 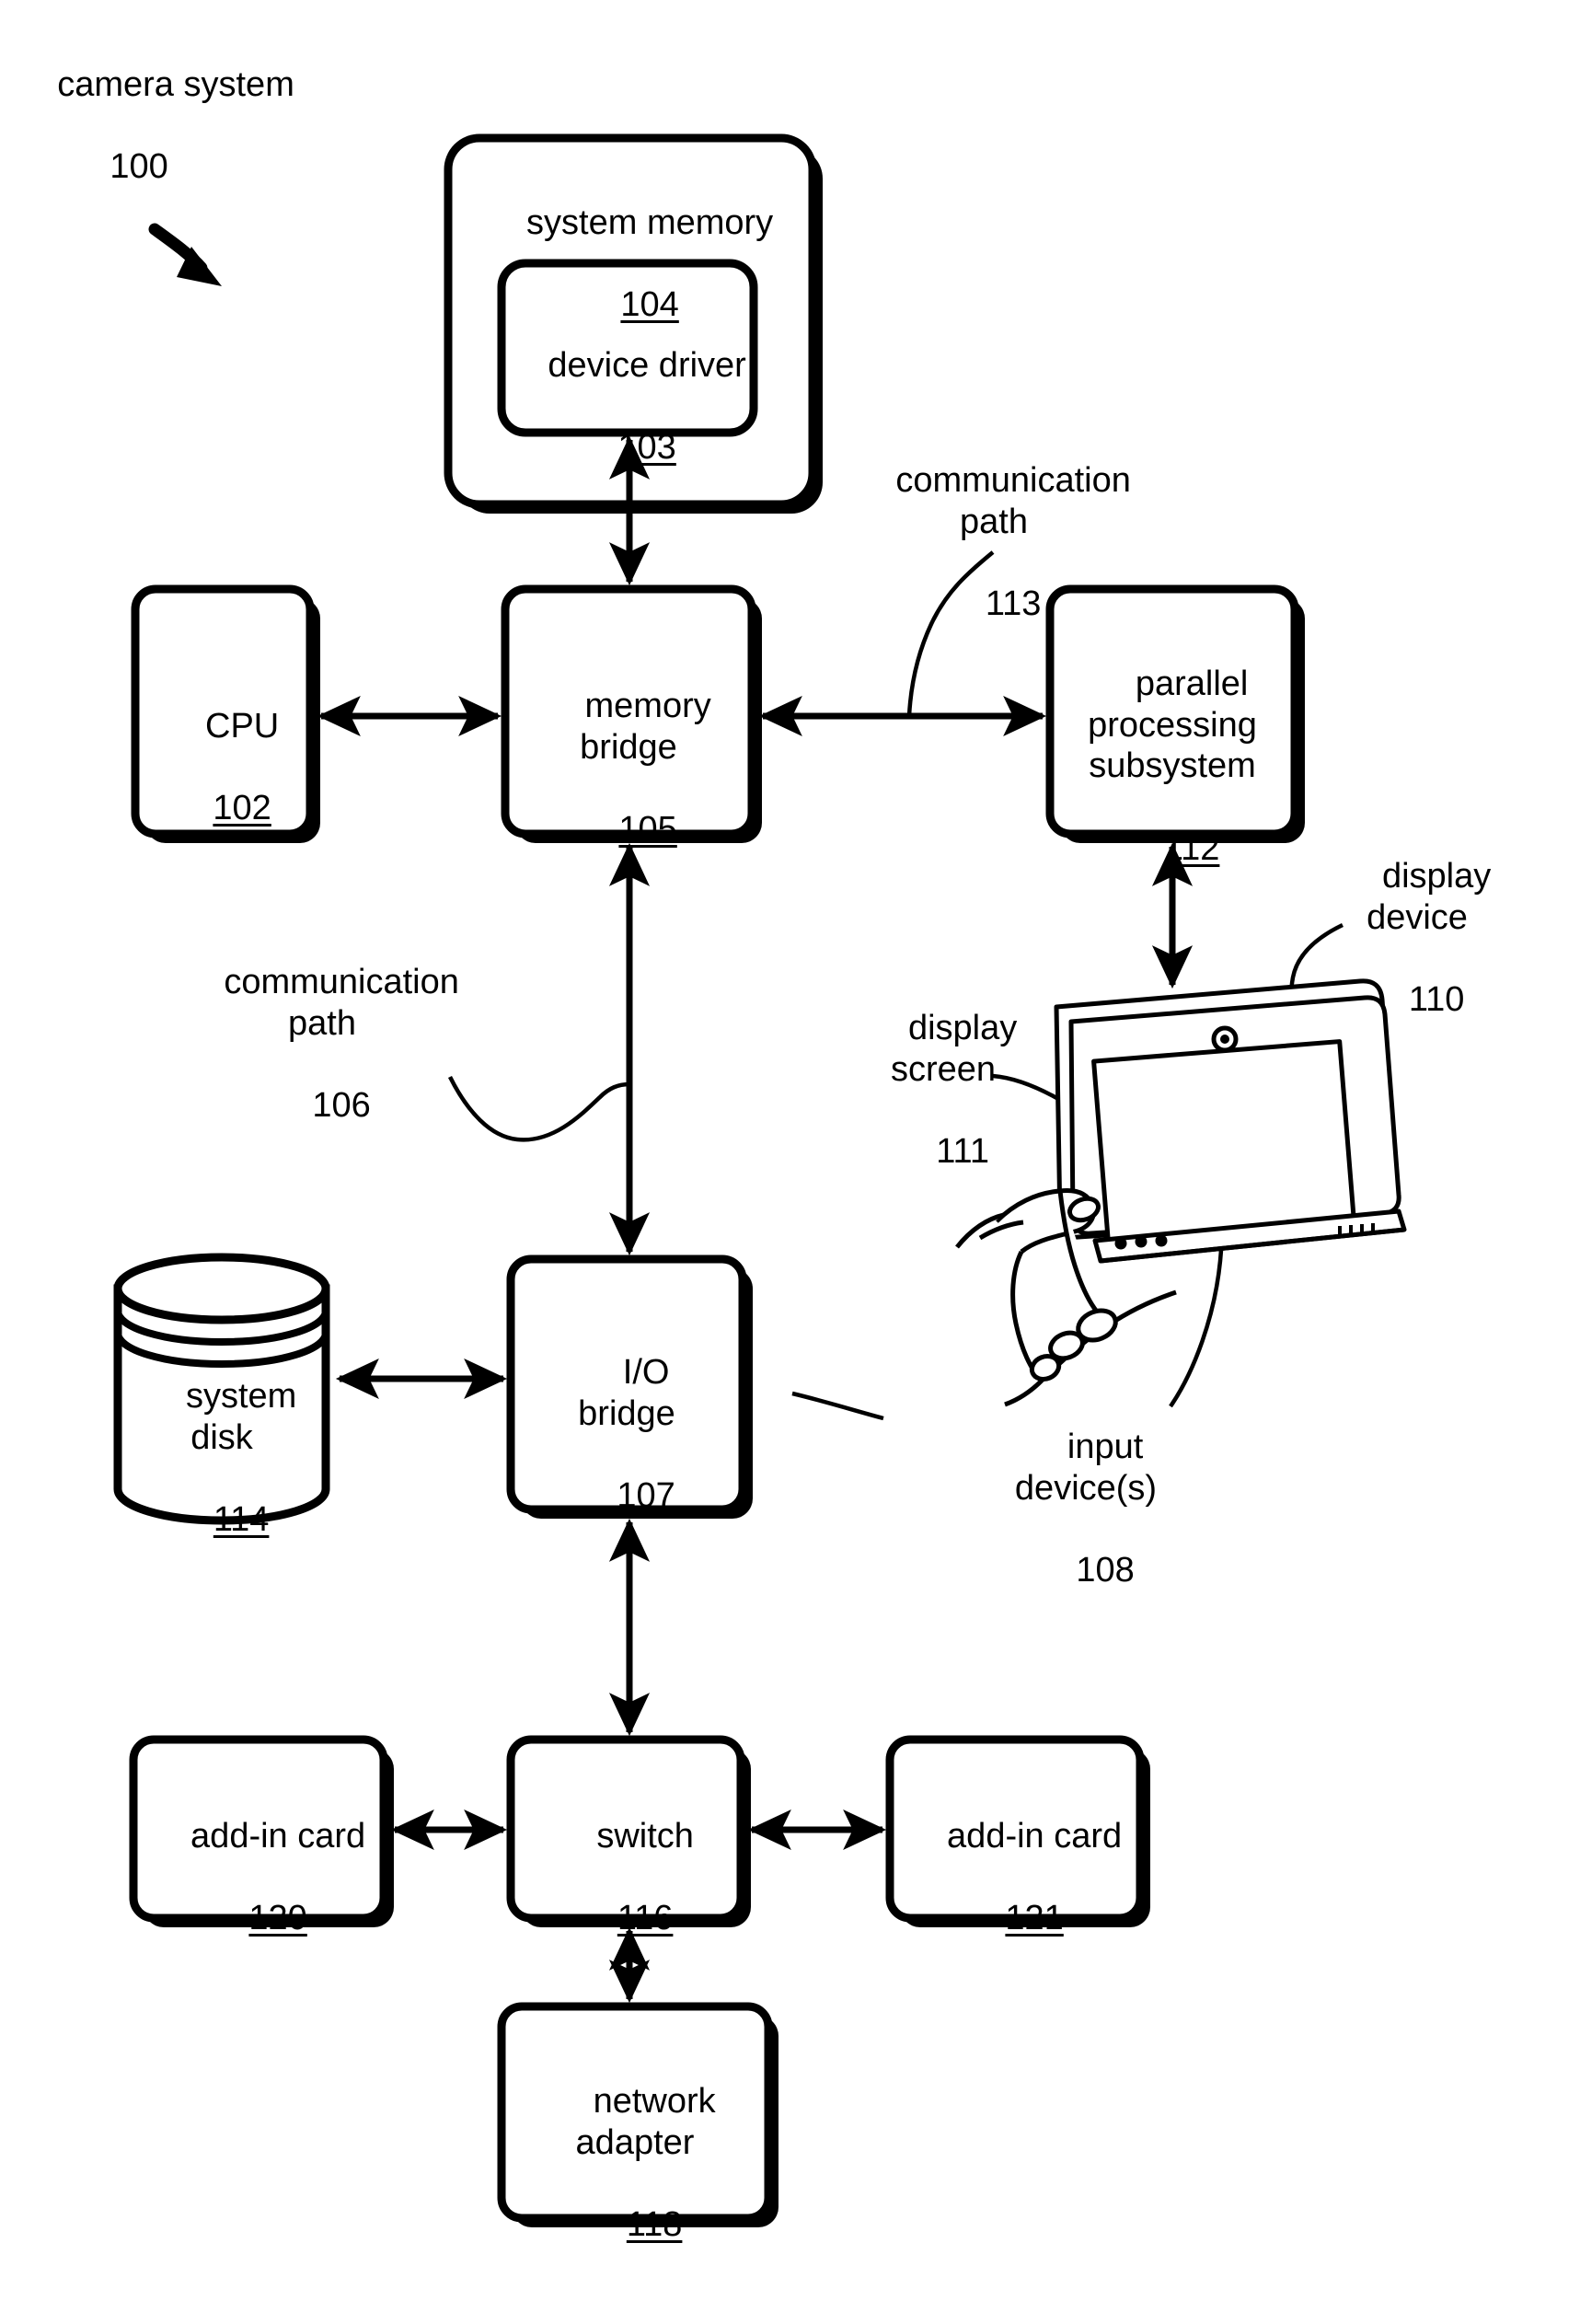 What do you see at coordinates (635, 2163) in the screenshot?
I see `label-network-adapter: network adapter 118` at bounding box center [635, 2163].